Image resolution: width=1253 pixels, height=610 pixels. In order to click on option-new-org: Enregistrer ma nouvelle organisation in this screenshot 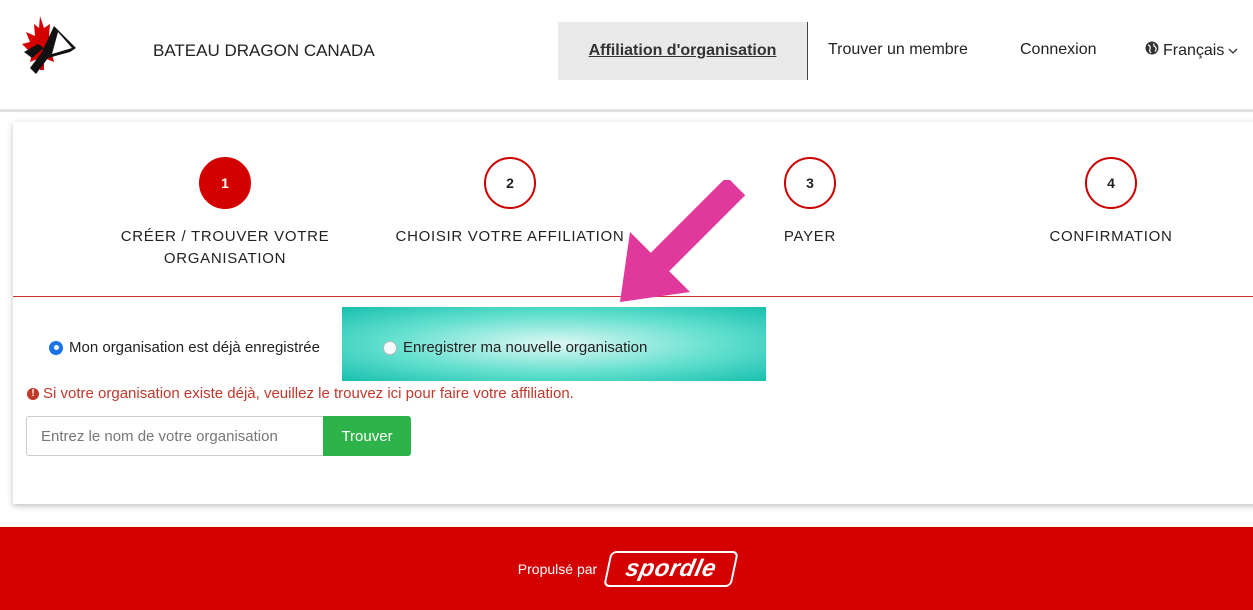, I will do `click(515, 347)`.